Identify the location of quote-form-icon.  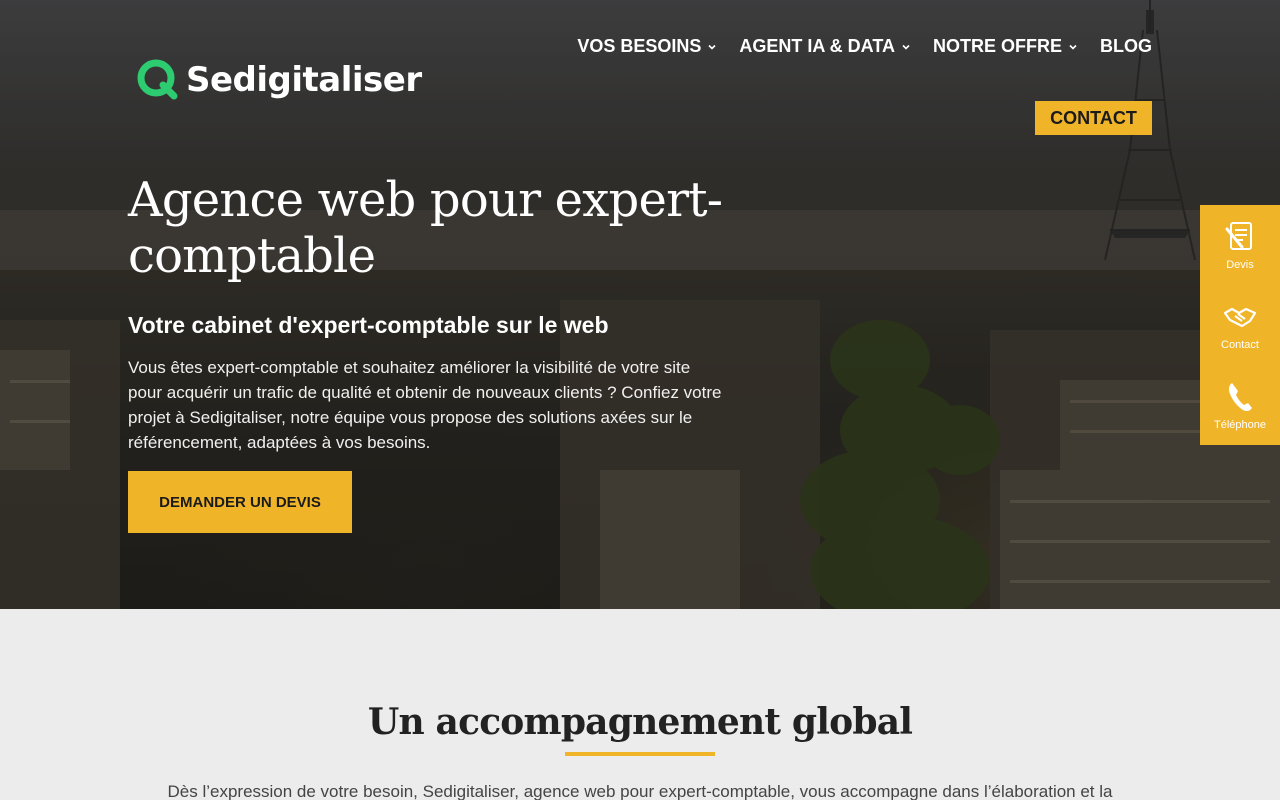
(1238, 236).